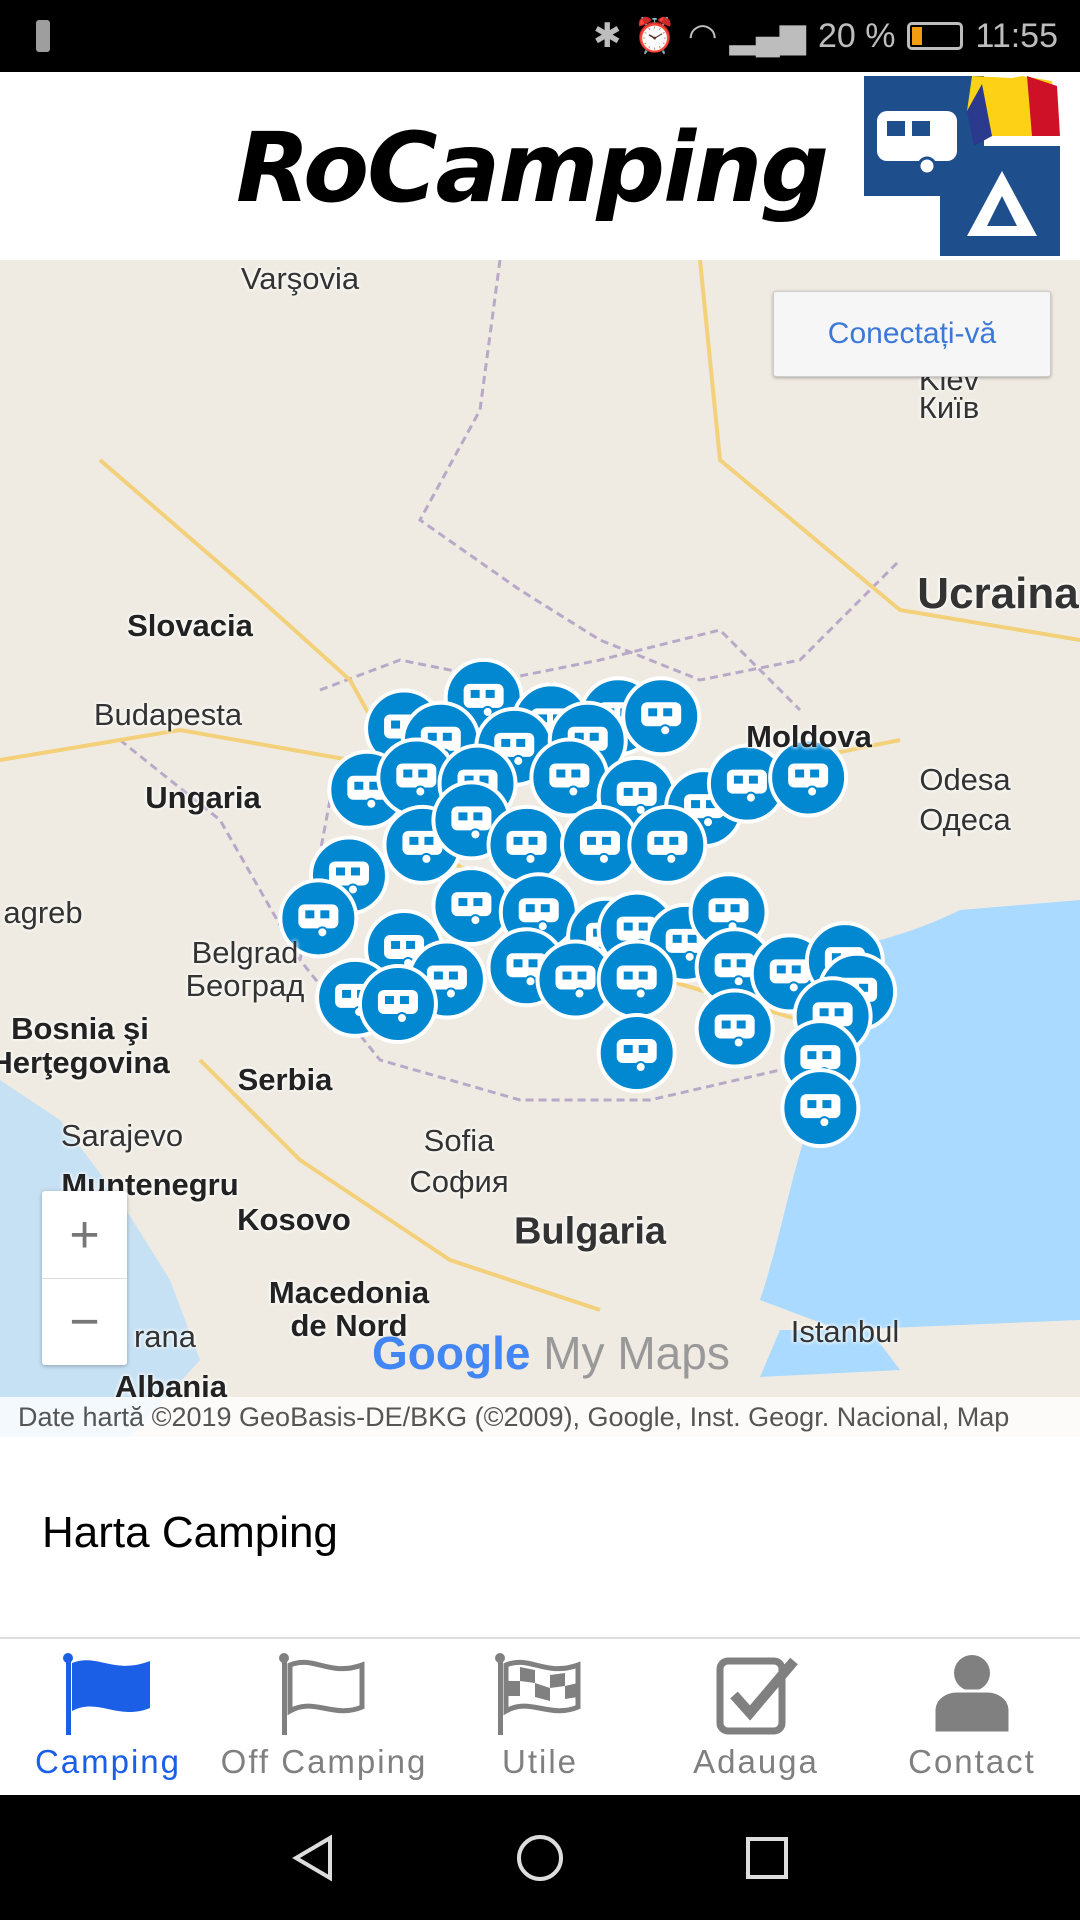 This screenshot has width=1080, height=1920. I want to click on my-maps-logo-text: My Maps, so click(636, 1353).